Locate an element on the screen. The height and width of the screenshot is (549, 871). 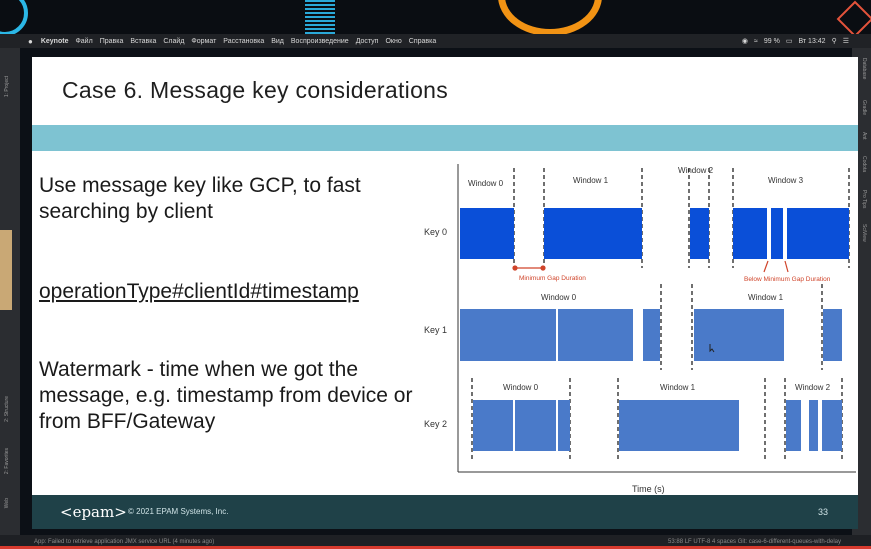
menu-item-arrange: Расстановка is located at coordinates (243, 41).